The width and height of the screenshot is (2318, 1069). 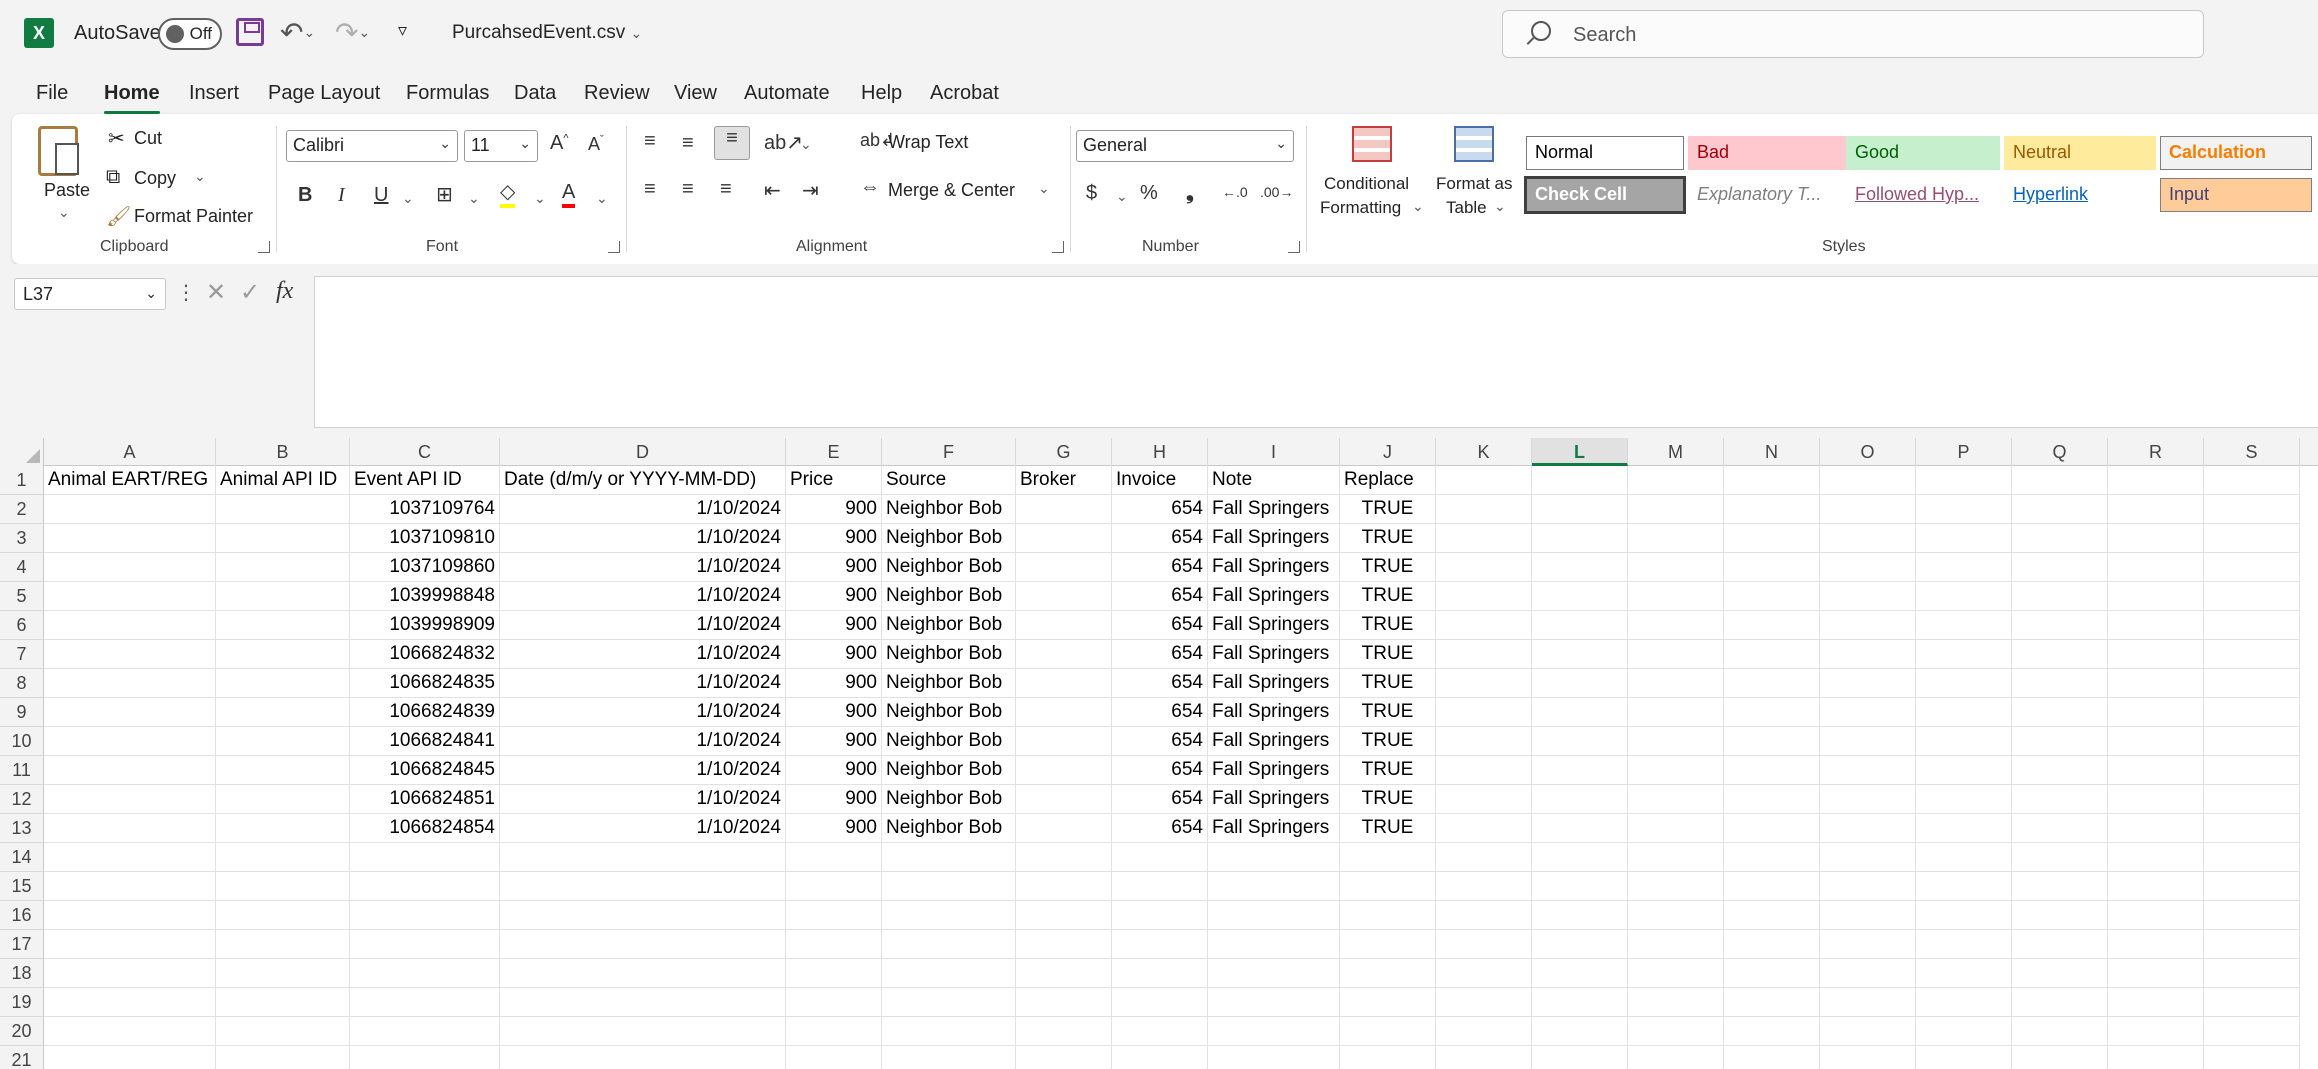 What do you see at coordinates (130, 538) in the screenshot?
I see `cell-a3` at bounding box center [130, 538].